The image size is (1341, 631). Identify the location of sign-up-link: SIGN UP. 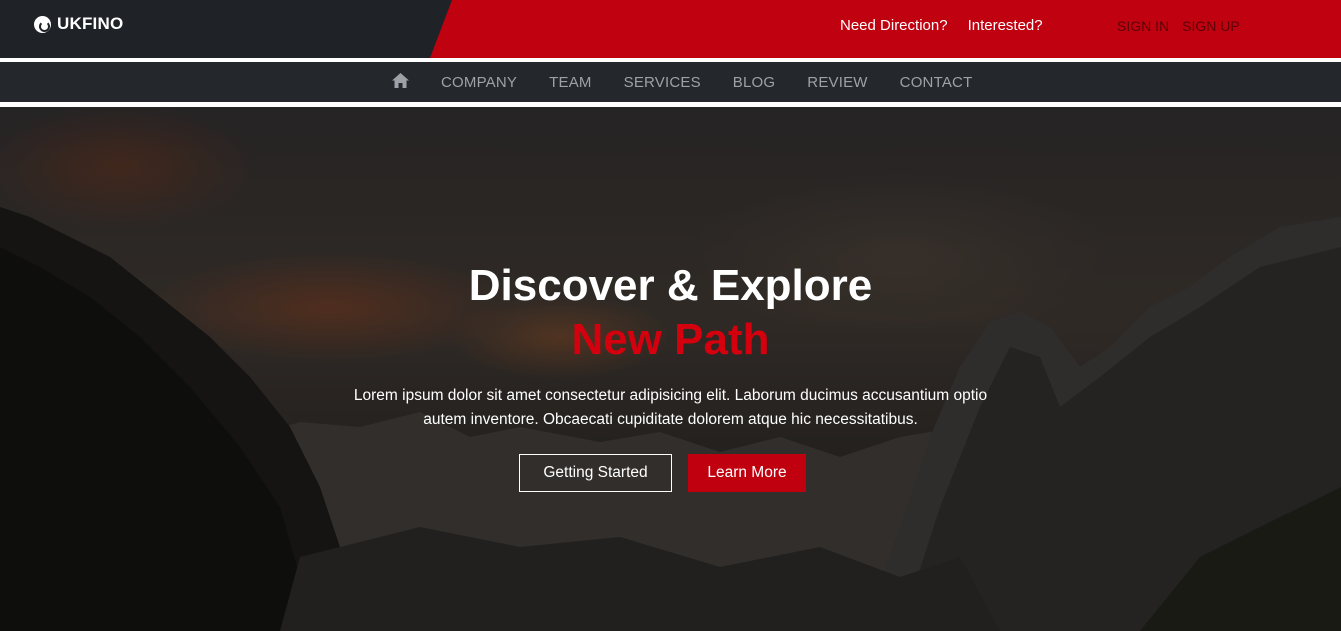
(1211, 26).